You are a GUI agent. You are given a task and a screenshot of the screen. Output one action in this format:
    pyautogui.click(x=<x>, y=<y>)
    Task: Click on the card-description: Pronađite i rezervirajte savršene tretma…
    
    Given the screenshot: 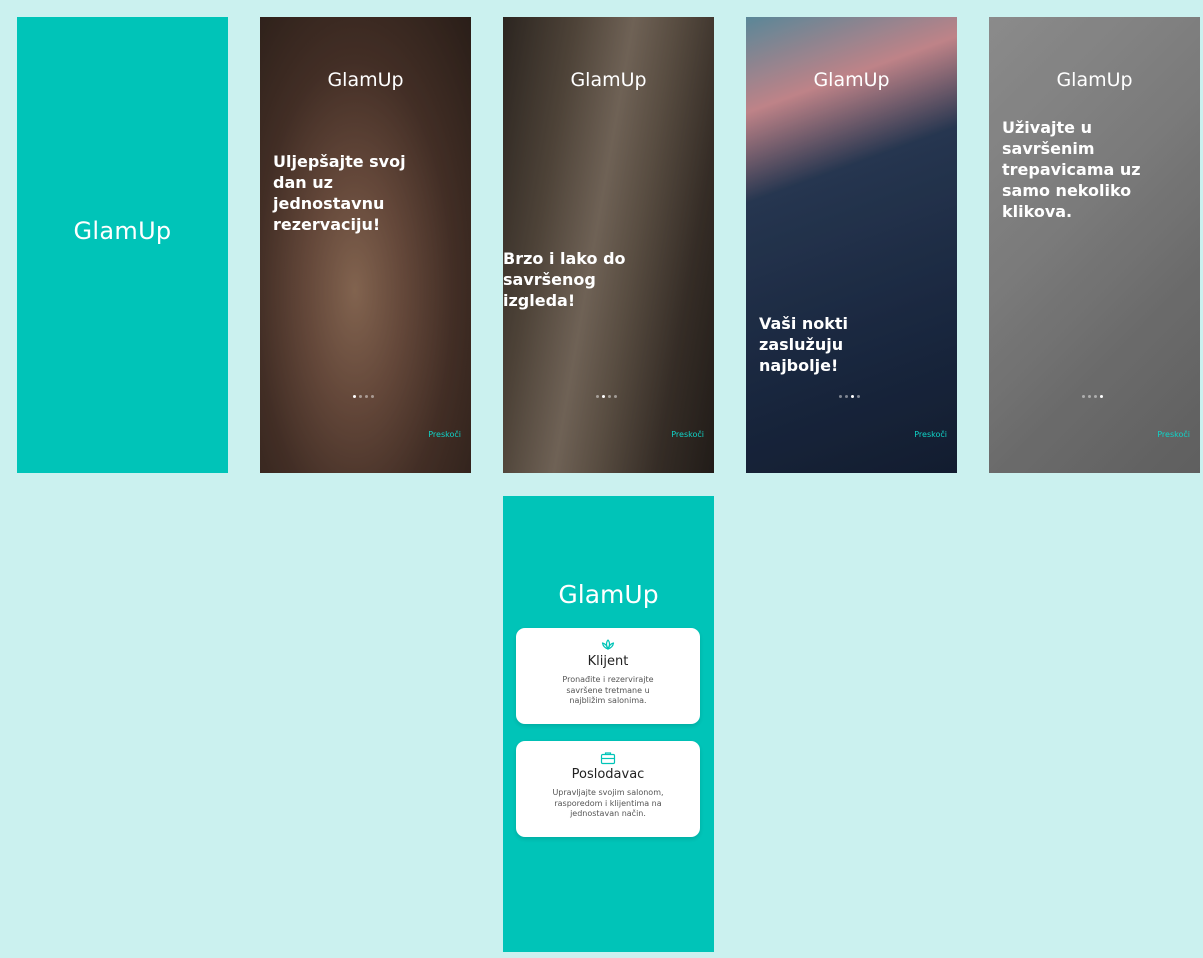 What is the action you would take?
    pyautogui.click(x=608, y=690)
    